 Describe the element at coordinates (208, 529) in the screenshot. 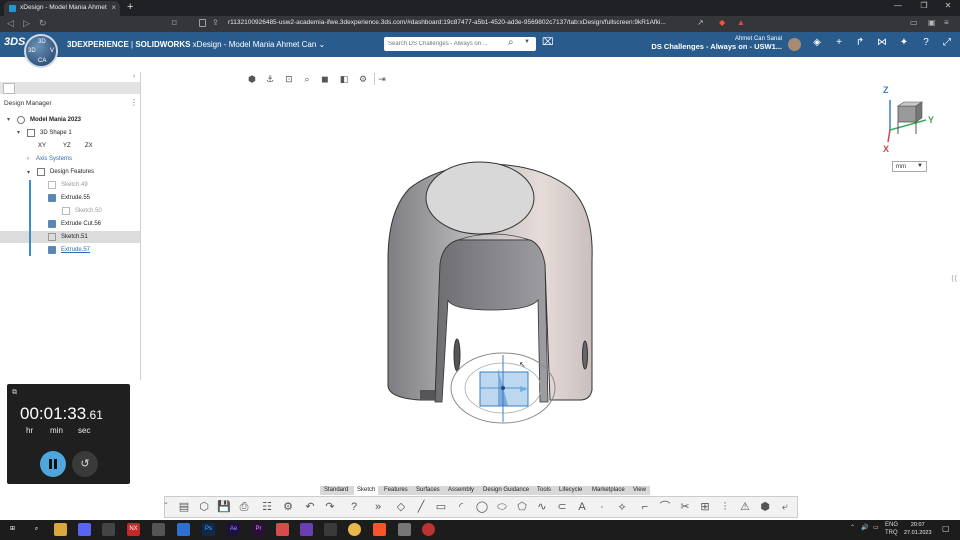

I see `photoshop-icon: Ps` at that location.